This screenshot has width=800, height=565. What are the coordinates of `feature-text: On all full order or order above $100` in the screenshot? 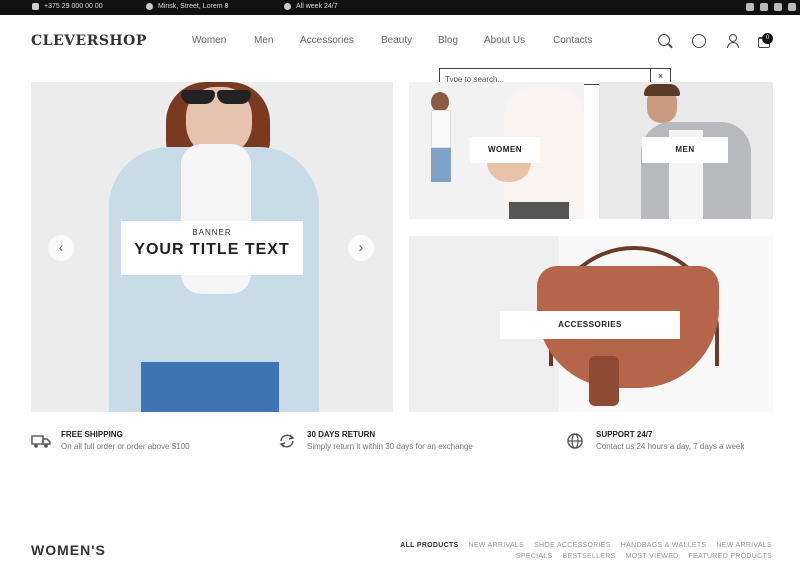 It's located at (125, 446).